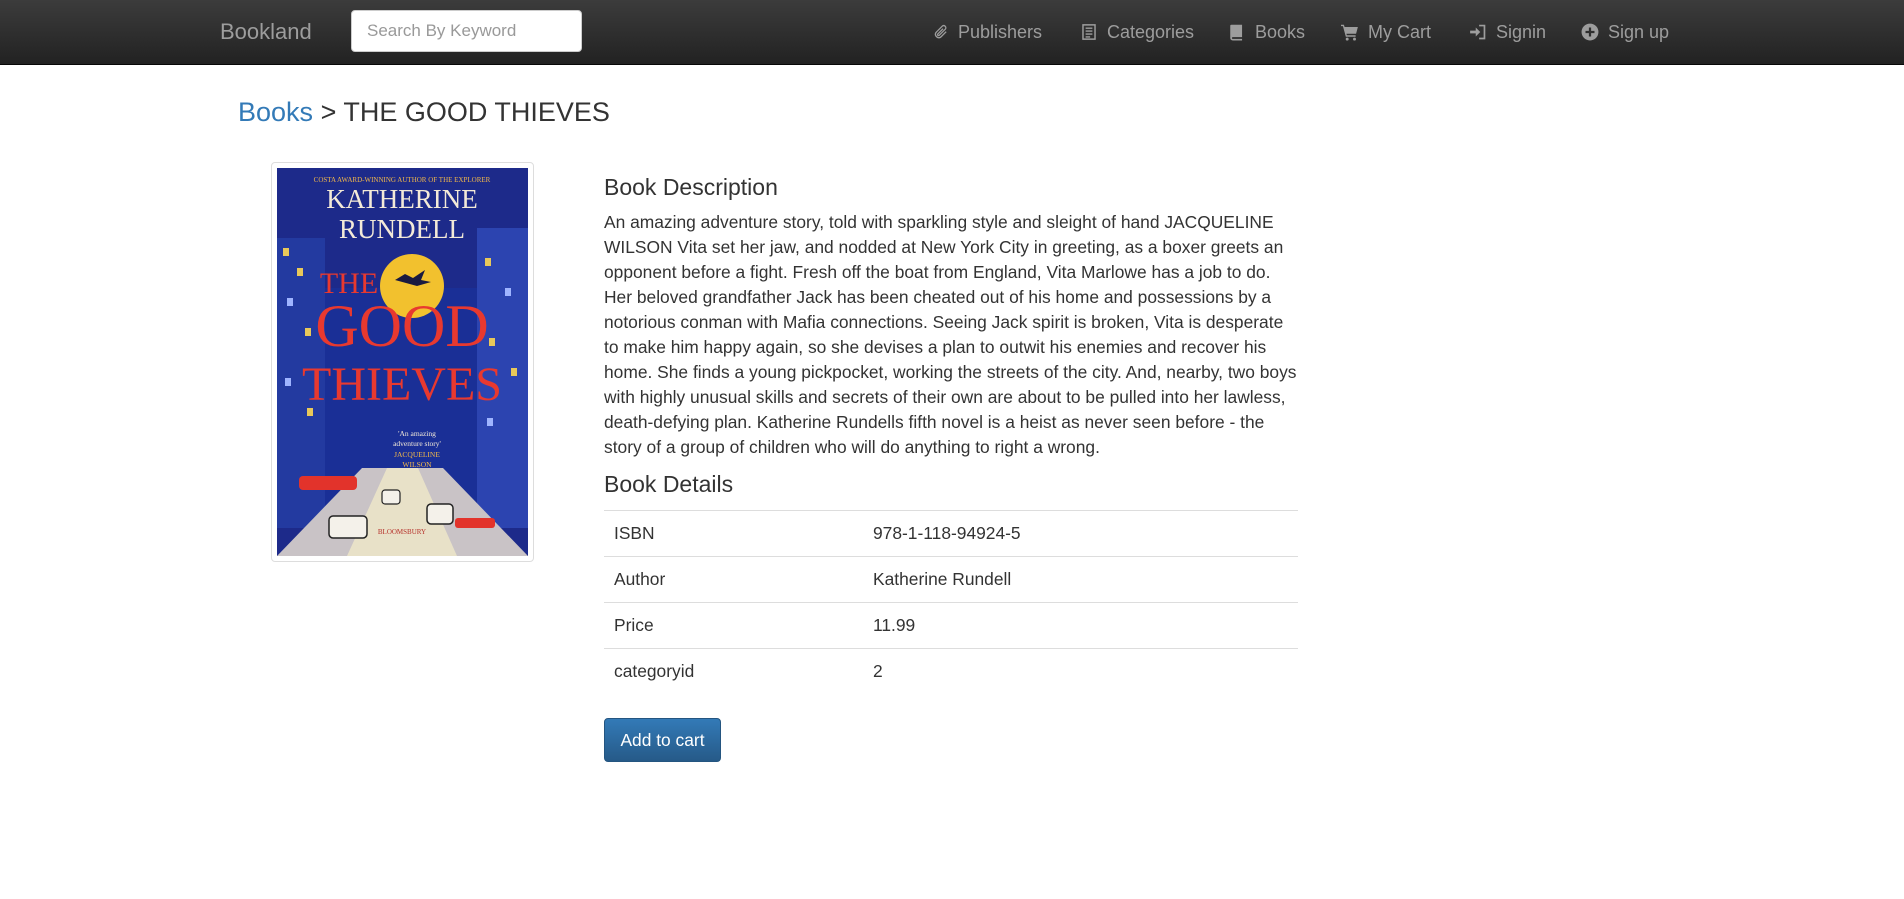 This screenshot has height=899, width=1904. What do you see at coordinates (1236, 32) in the screenshot?
I see `book-icon` at bounding box center [1236, 32].